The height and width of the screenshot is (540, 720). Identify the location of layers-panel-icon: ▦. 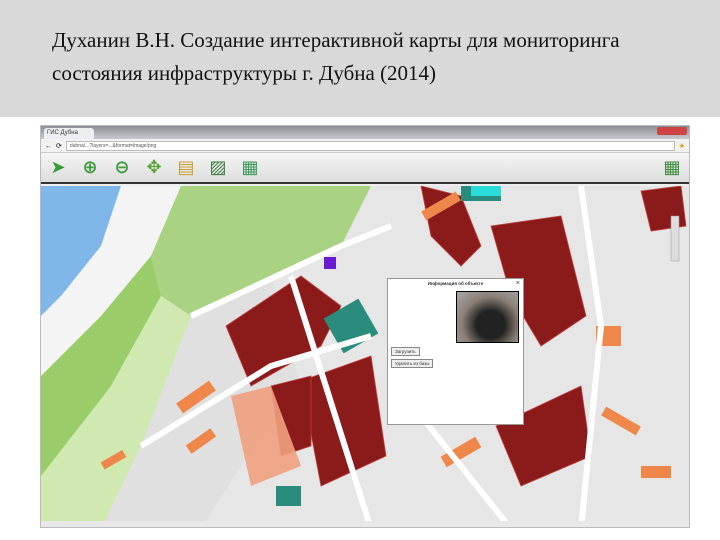
(672, 168).